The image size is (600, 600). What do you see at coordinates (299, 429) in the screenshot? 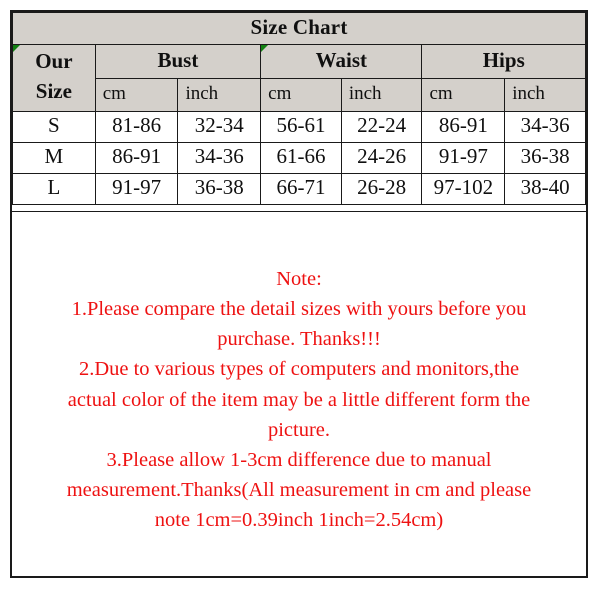
I see `note-line-5: picture.` at bounding box center [299, 429].